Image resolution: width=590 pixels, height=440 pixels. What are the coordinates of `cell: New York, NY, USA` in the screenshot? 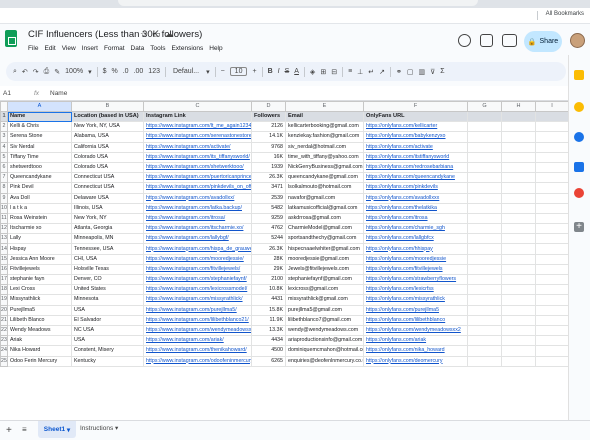 It's located at (107, 127).